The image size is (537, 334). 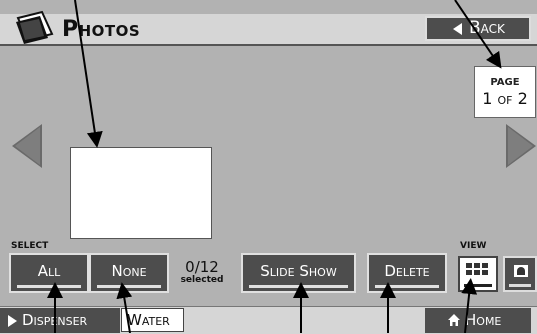 I want to click on home-button: Home, so click(x=478, y=320).